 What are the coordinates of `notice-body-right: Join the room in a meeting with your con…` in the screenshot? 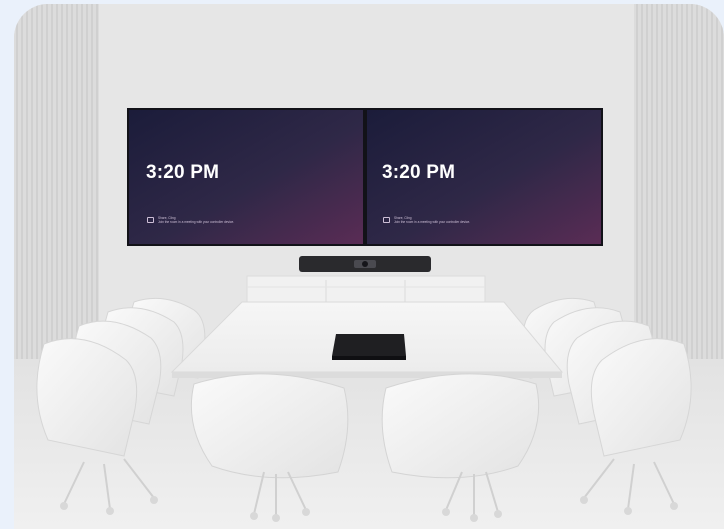 It's located at (432, 222).